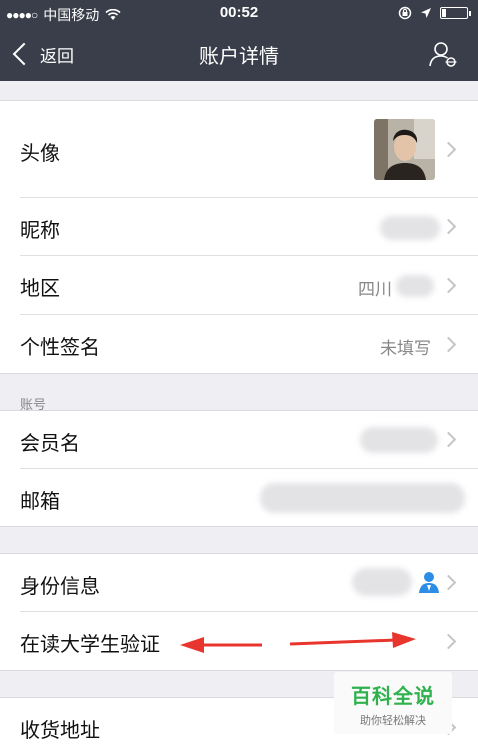 The image size is (478, 750). Describe the element at coordinates (60, 587) in the screenshot. I see `identity-label: 身份信息` at that location.